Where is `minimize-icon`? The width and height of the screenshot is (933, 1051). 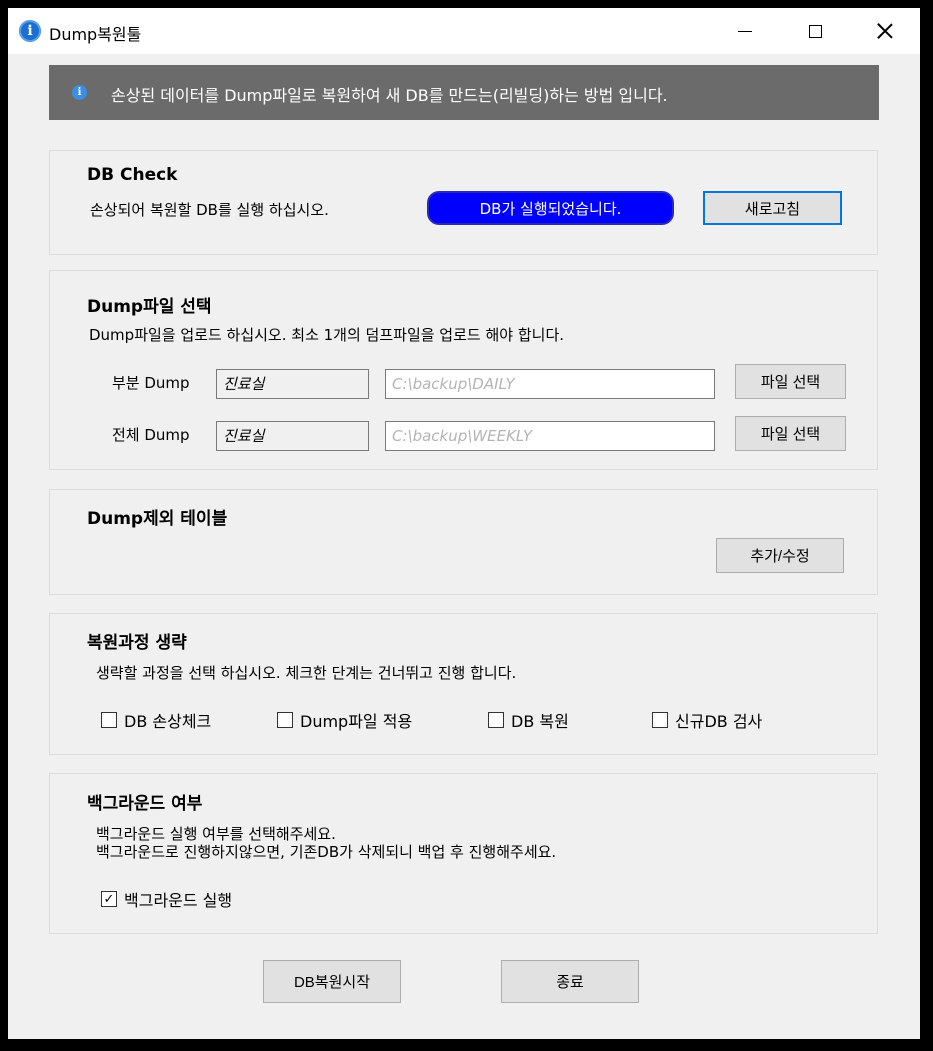 minimize-icon is located at coordinates (745, 31).